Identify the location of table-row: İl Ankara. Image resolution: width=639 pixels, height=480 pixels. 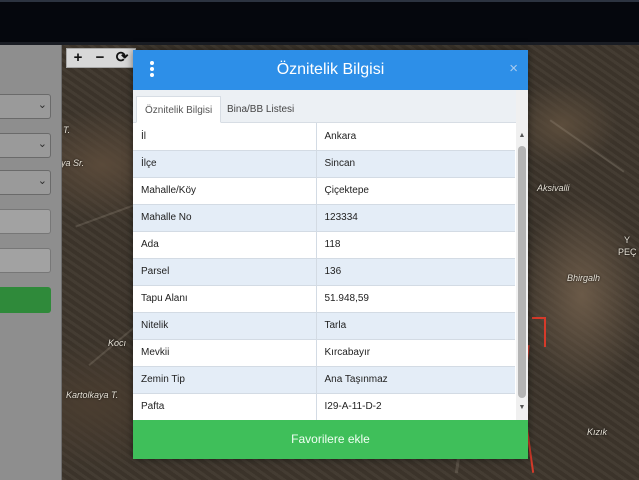
(324, 137).